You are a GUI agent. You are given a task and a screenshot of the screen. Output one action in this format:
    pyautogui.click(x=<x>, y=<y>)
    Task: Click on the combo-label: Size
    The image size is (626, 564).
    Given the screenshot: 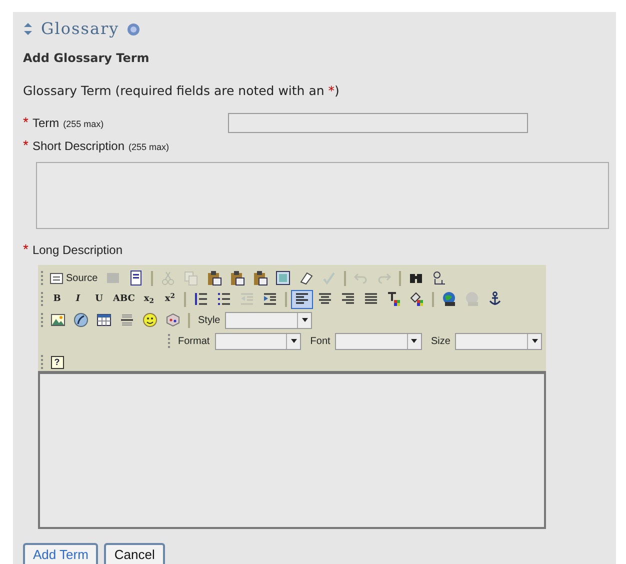 What is the action you would take?
    pyautogui.click(x=440, y=341)
    